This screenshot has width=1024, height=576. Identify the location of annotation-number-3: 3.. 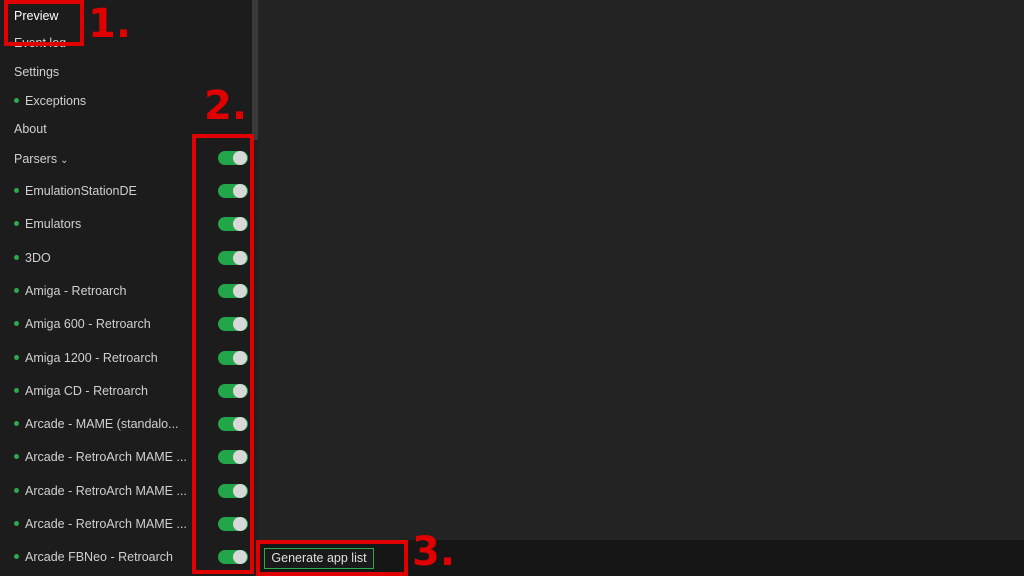
(434, 552).